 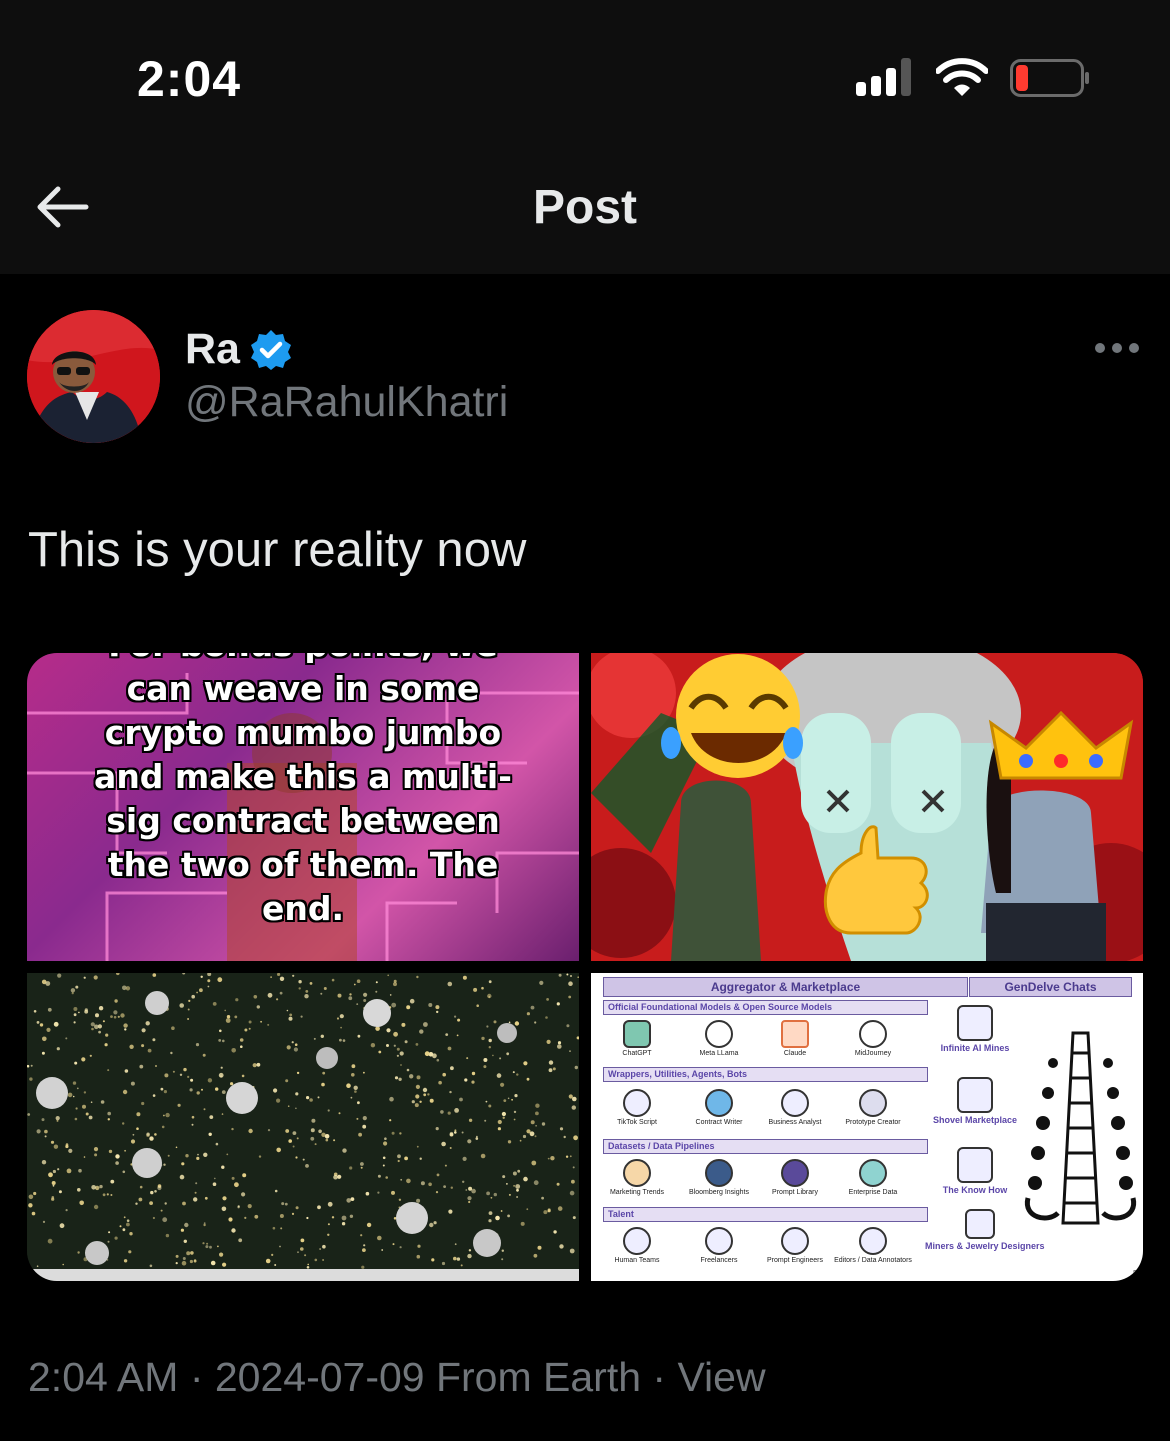 What do you see at coordinates (1049, 78) in the screenshot?
I see `battery-icon` at bounding box center [1049, 78].